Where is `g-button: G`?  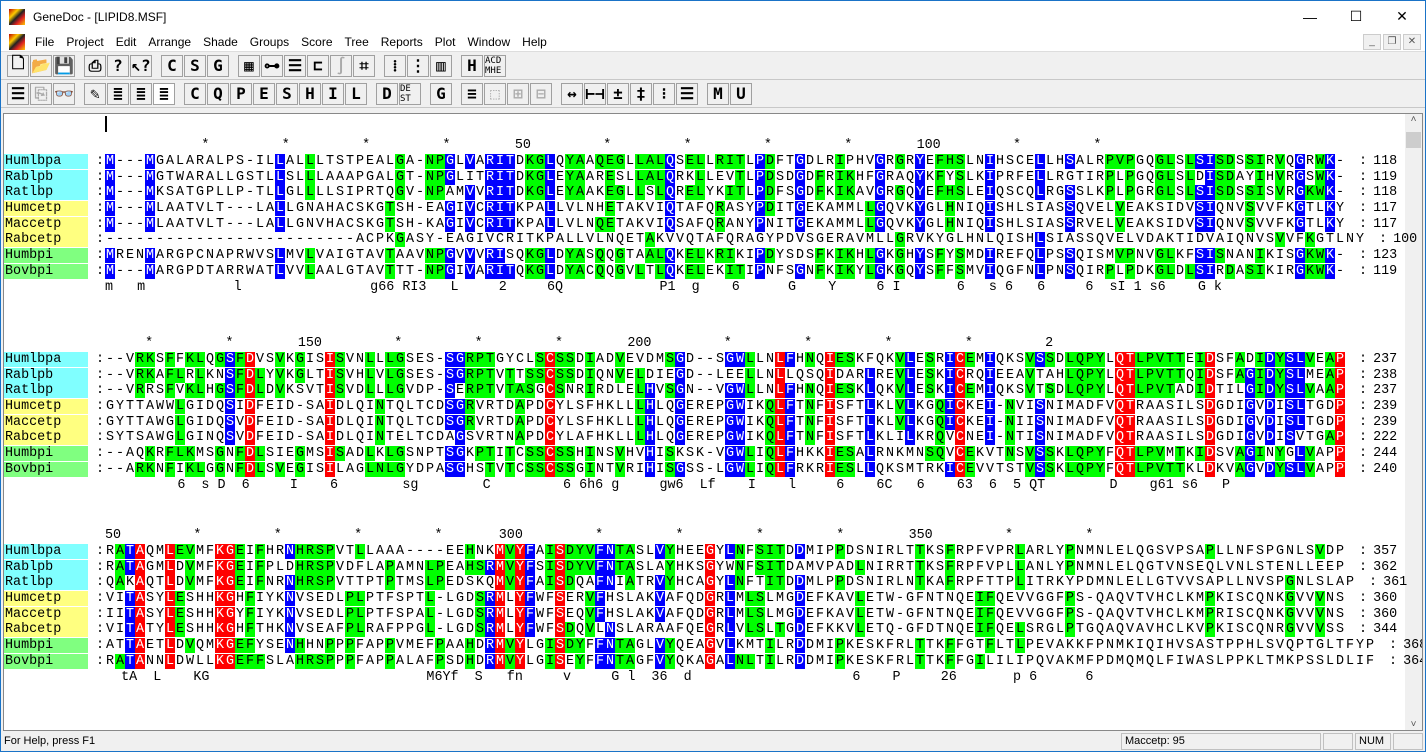 g-button: G is located at coordinates (441, 93).